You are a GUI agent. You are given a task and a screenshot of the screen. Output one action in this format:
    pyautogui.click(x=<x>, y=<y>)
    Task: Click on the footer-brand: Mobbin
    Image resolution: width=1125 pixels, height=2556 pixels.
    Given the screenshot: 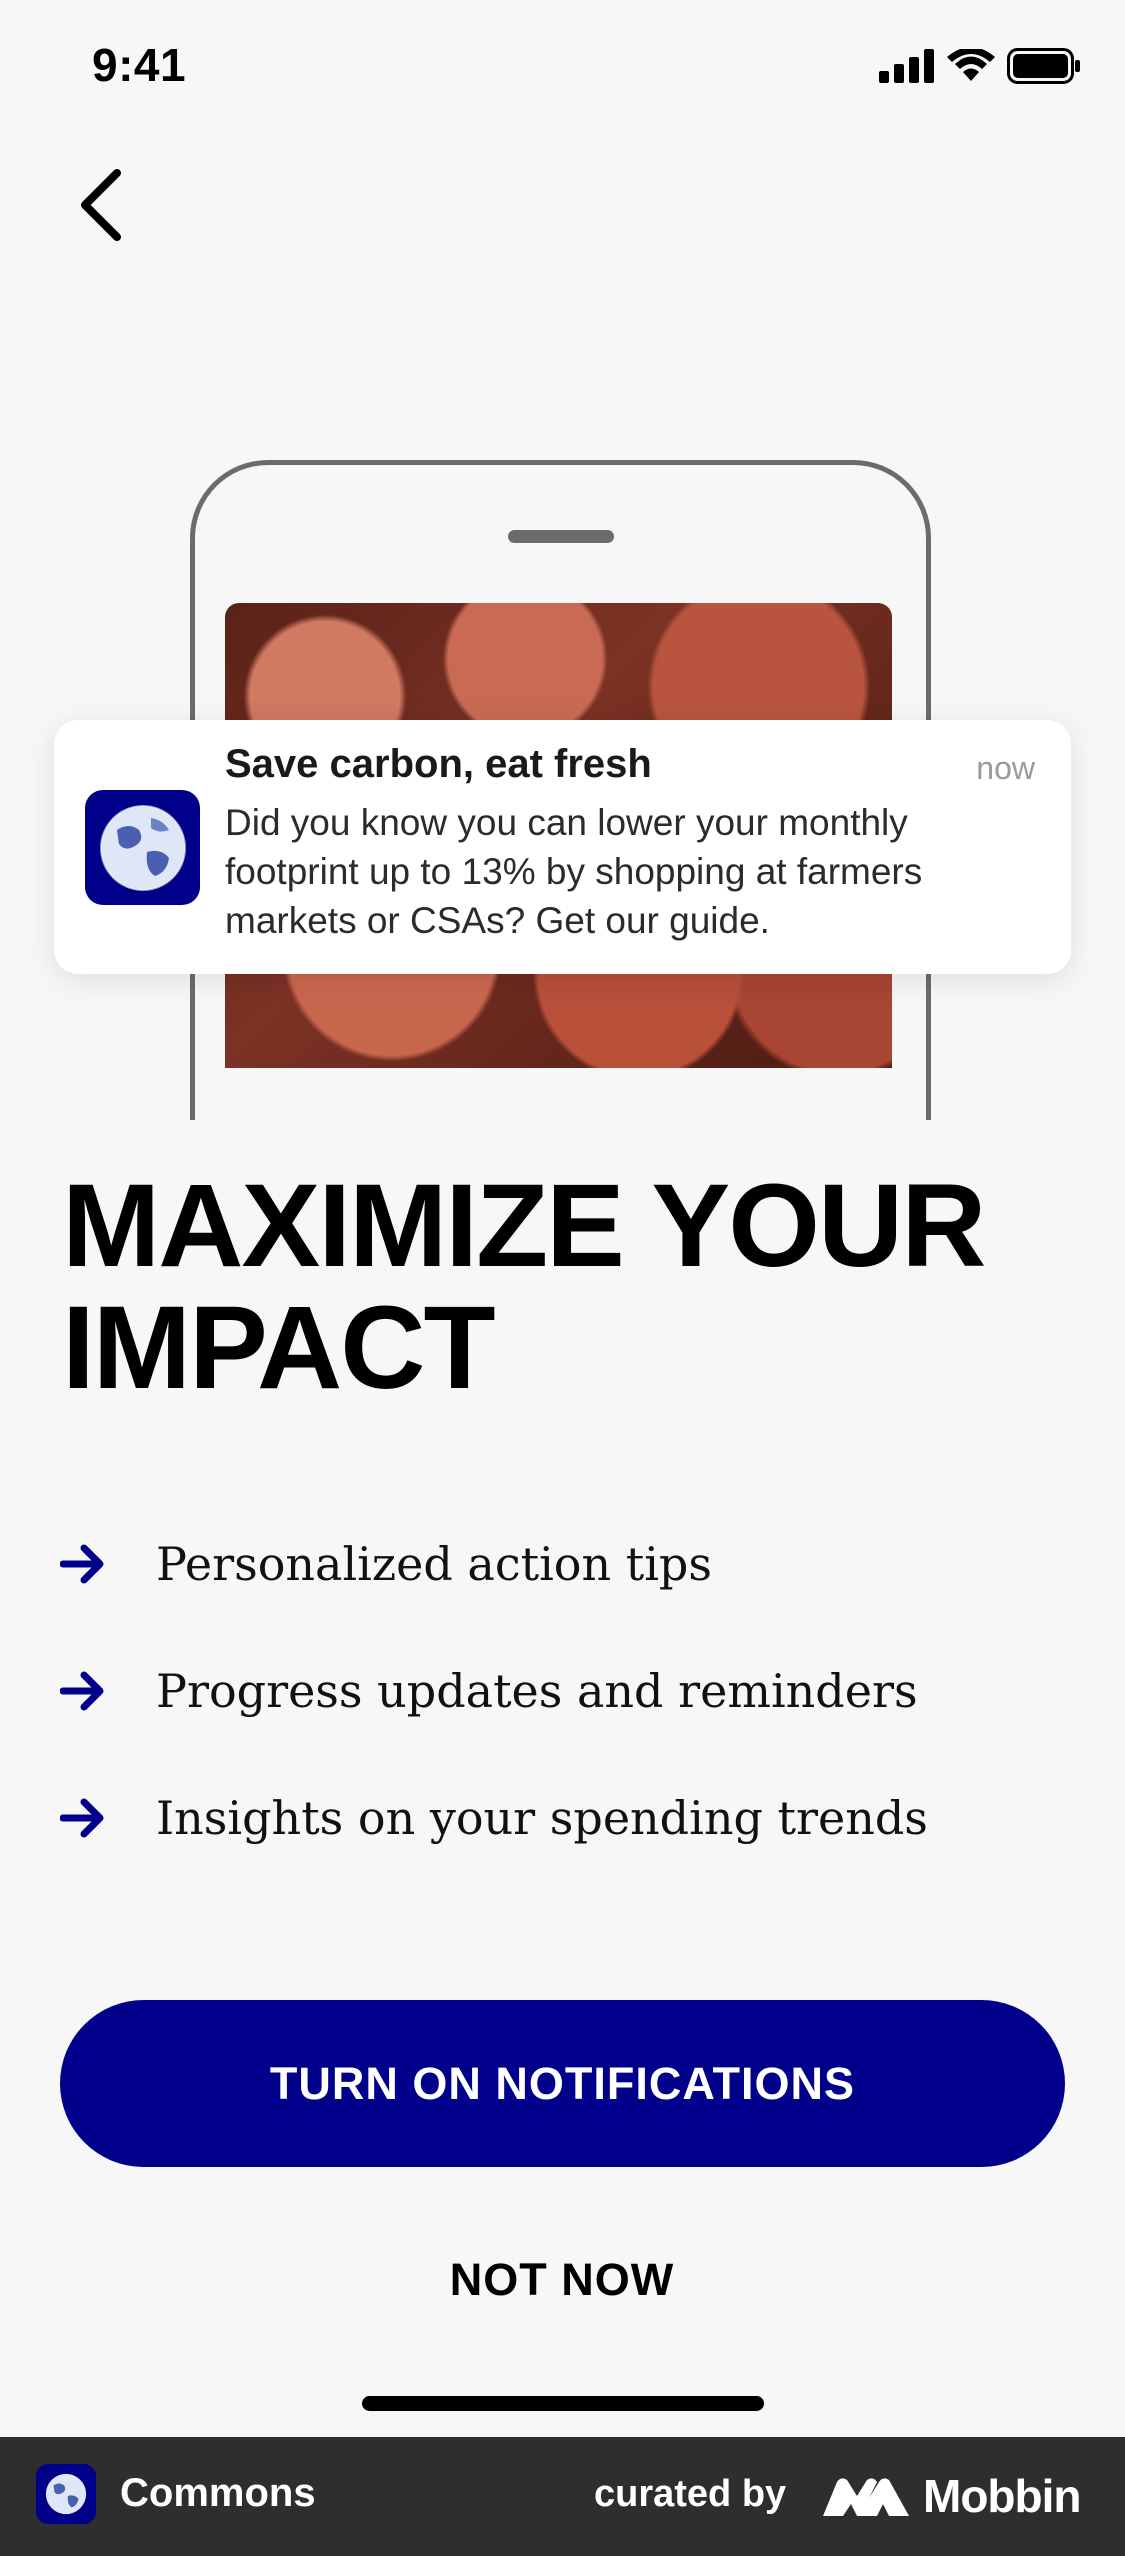 What is the action you would take?
    pyautogui.click(x=1002, y=2496)
    